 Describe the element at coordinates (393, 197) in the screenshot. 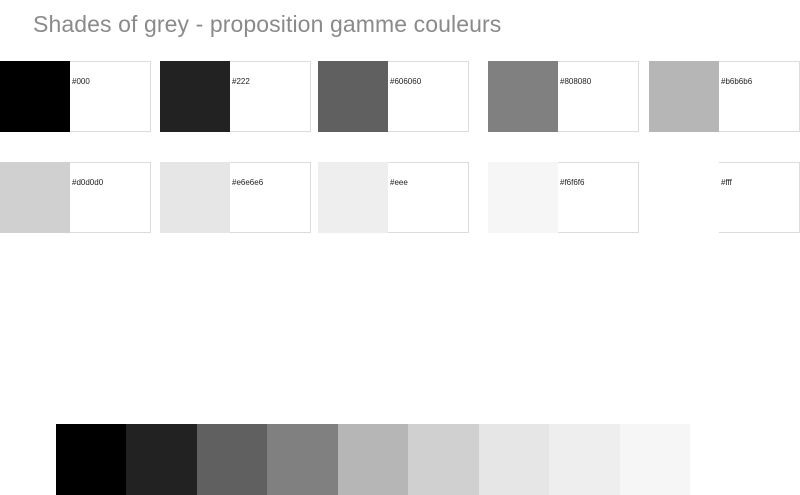

I see `swatch-card-8: #eee` at that location.